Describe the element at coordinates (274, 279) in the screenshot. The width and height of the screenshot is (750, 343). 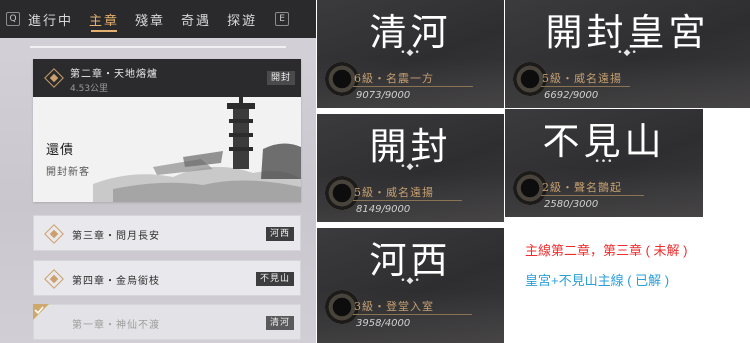
I see `chapter-row-location-tag: 不見山` at that location.